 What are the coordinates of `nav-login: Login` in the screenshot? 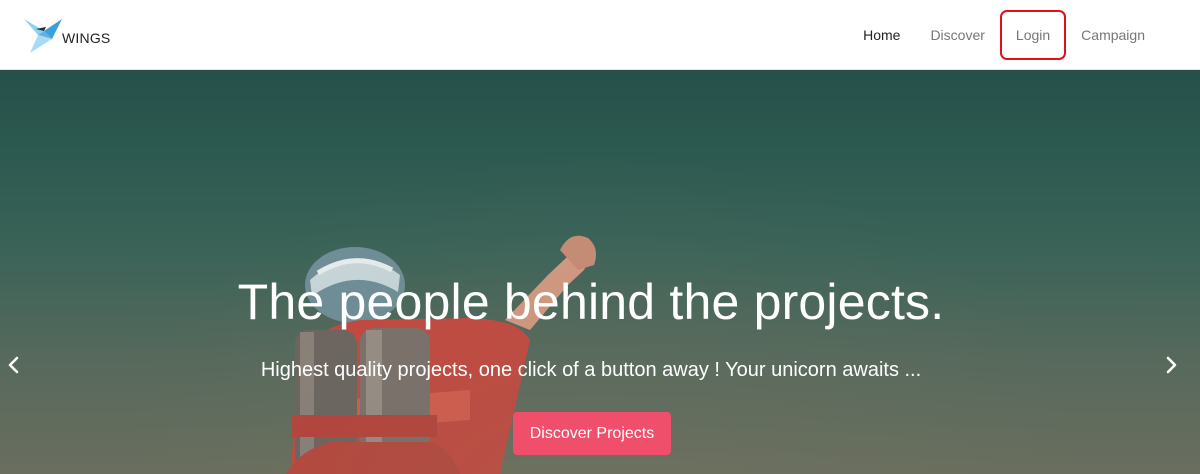 It's located at (1033, 35).